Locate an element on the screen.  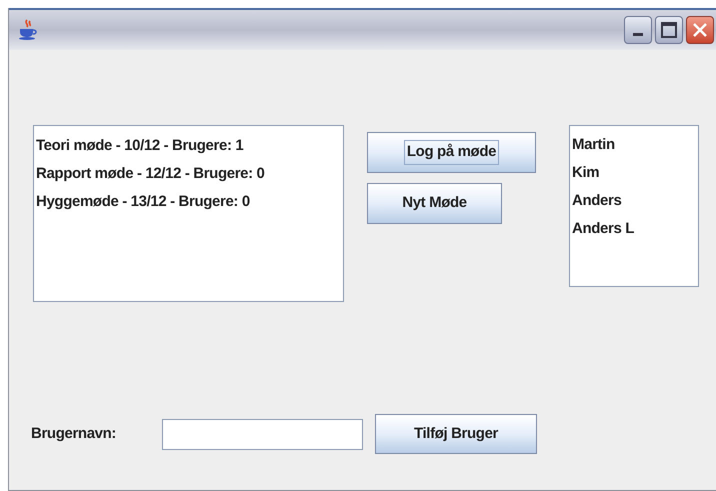
close-button is located at coordinates (700, 30).